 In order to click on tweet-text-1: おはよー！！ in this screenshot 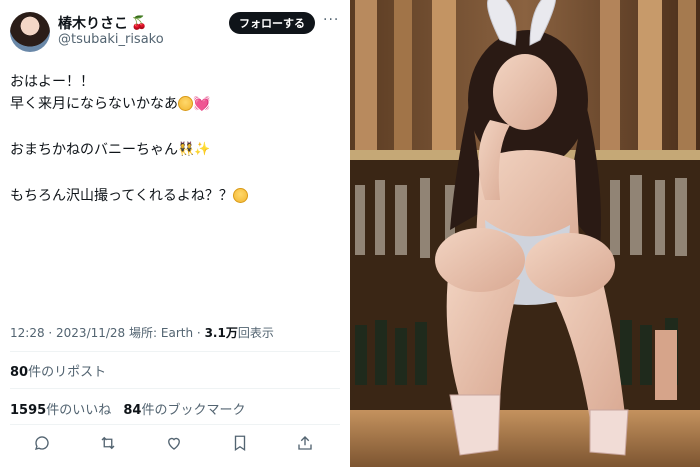, I will do `click(52, 82)`.